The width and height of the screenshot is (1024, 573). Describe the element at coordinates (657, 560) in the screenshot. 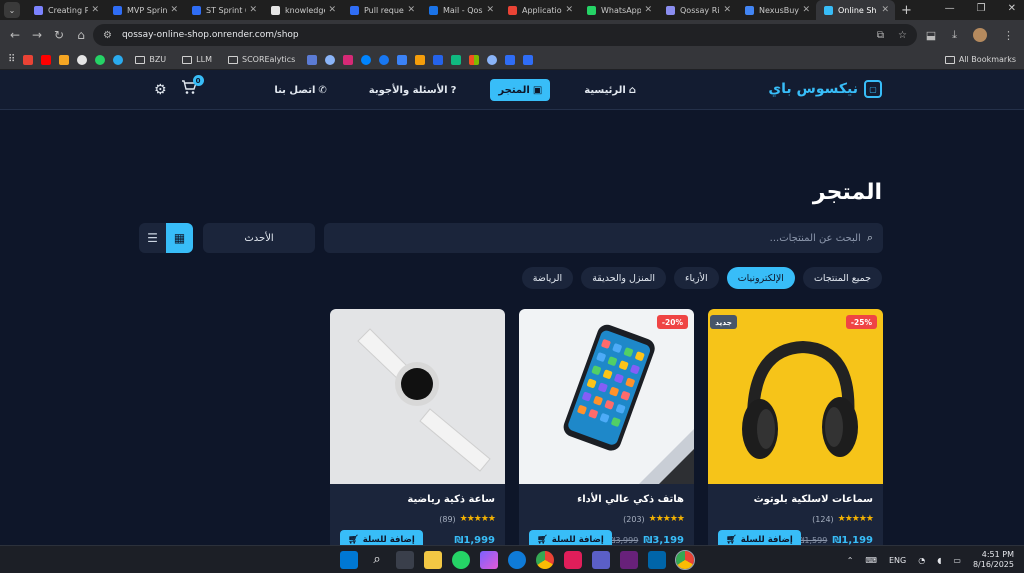

I see `vscode-icon` at that location.